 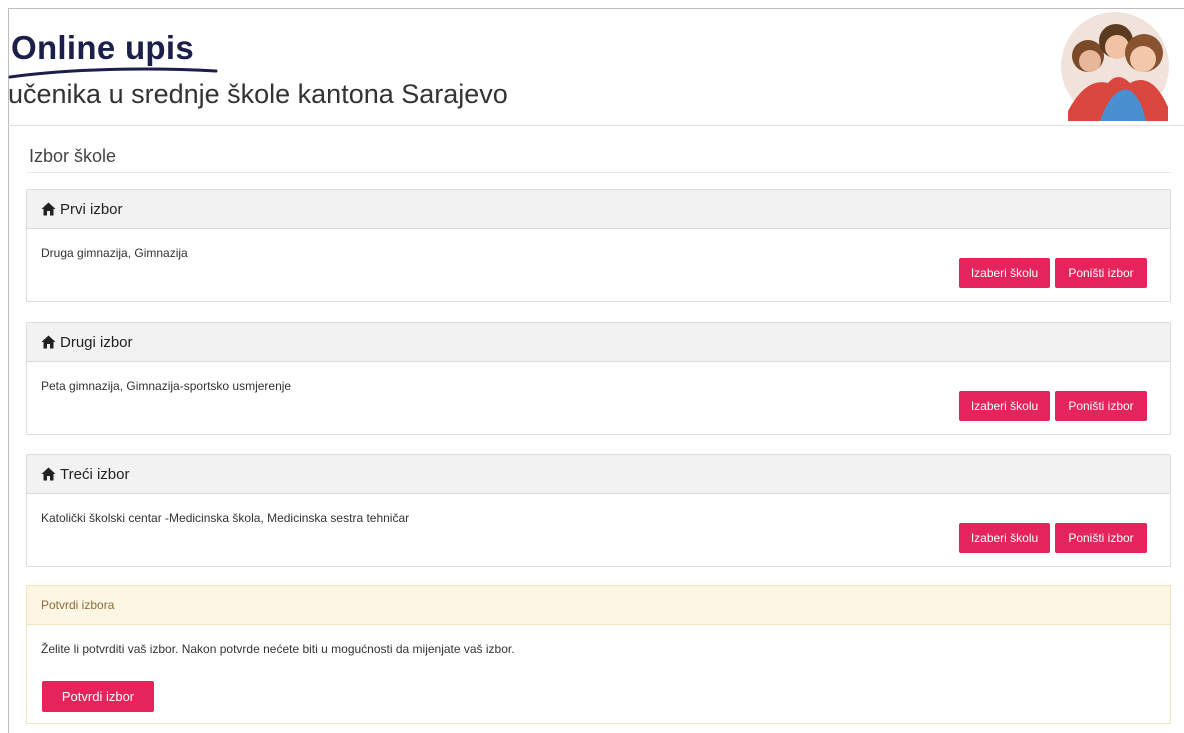 I want to click on students-photo-icon, so click(x=1115, y=66).